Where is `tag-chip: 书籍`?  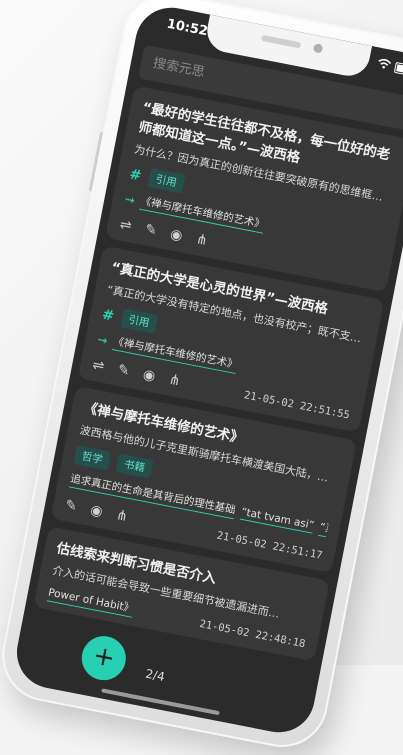 tag-chip: 书籍 is located at coordinates (134, 466).